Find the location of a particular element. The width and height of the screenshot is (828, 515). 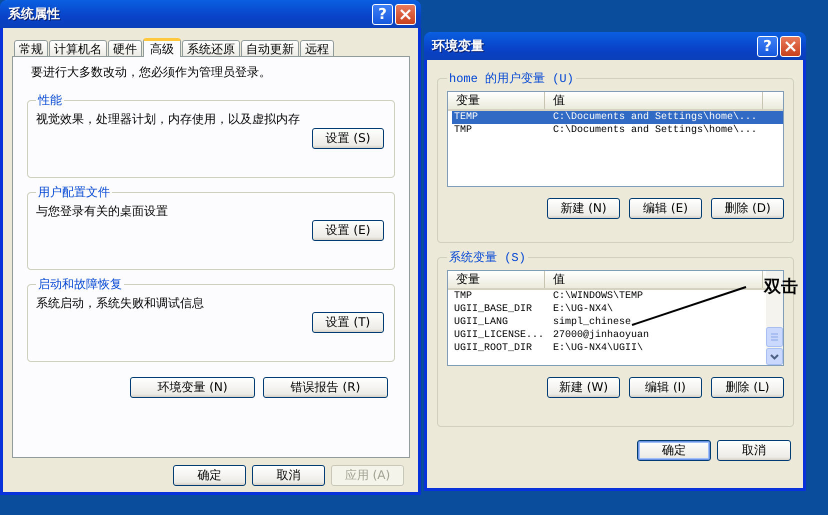

group-title: 用户配置文件 is located at coordinates (74, 192).